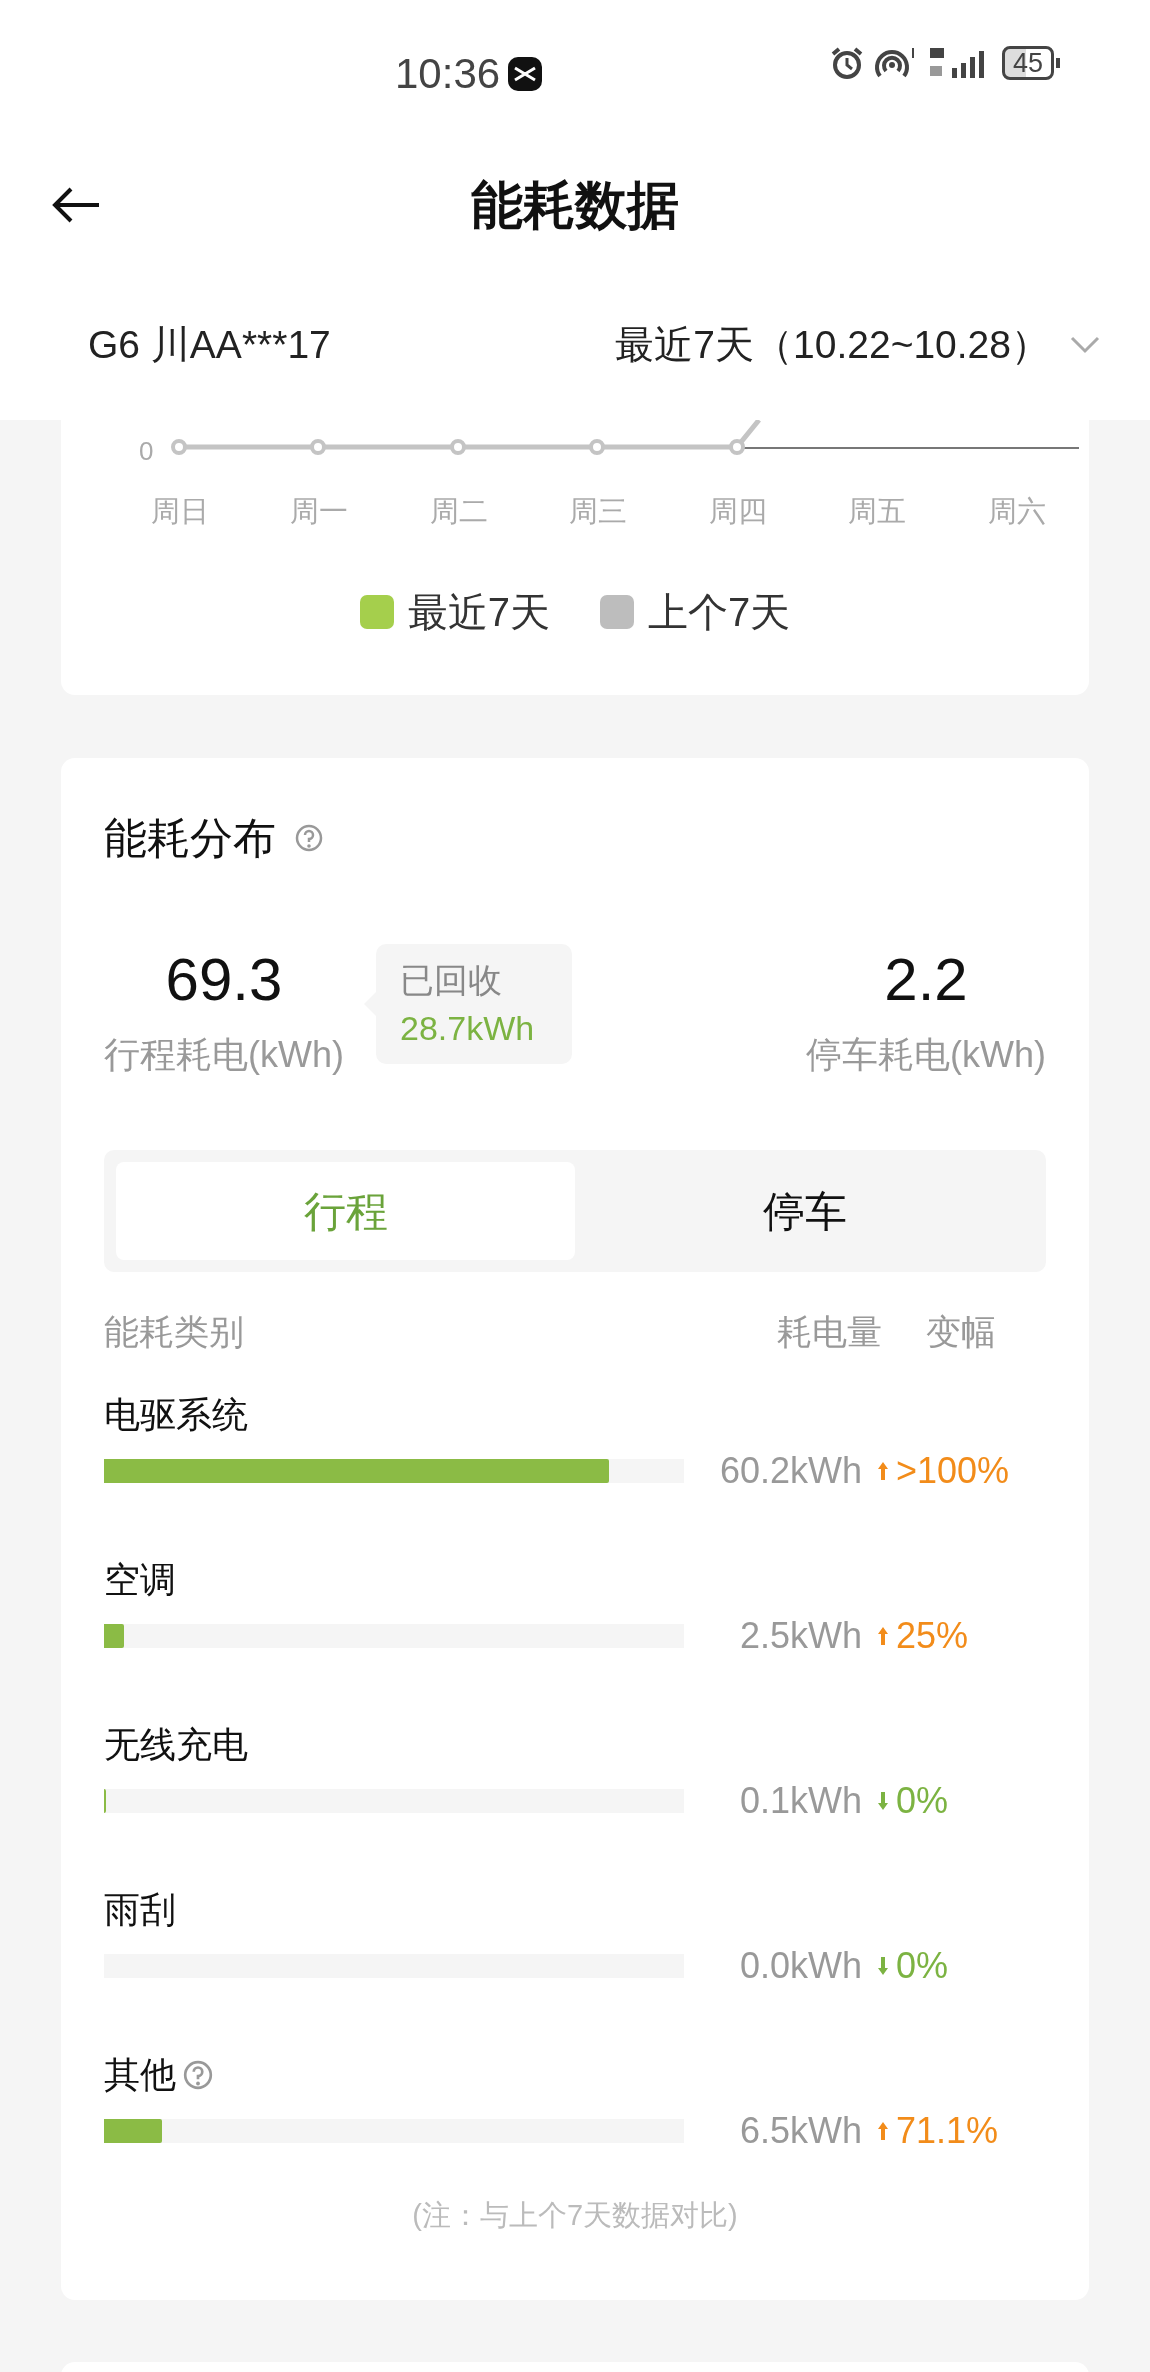 The height and width of the screenshot is (2372, 1150). Describe the element at coordinates (829, 1331) in the screenshot. I see `column-header: 耗电量` at that location.